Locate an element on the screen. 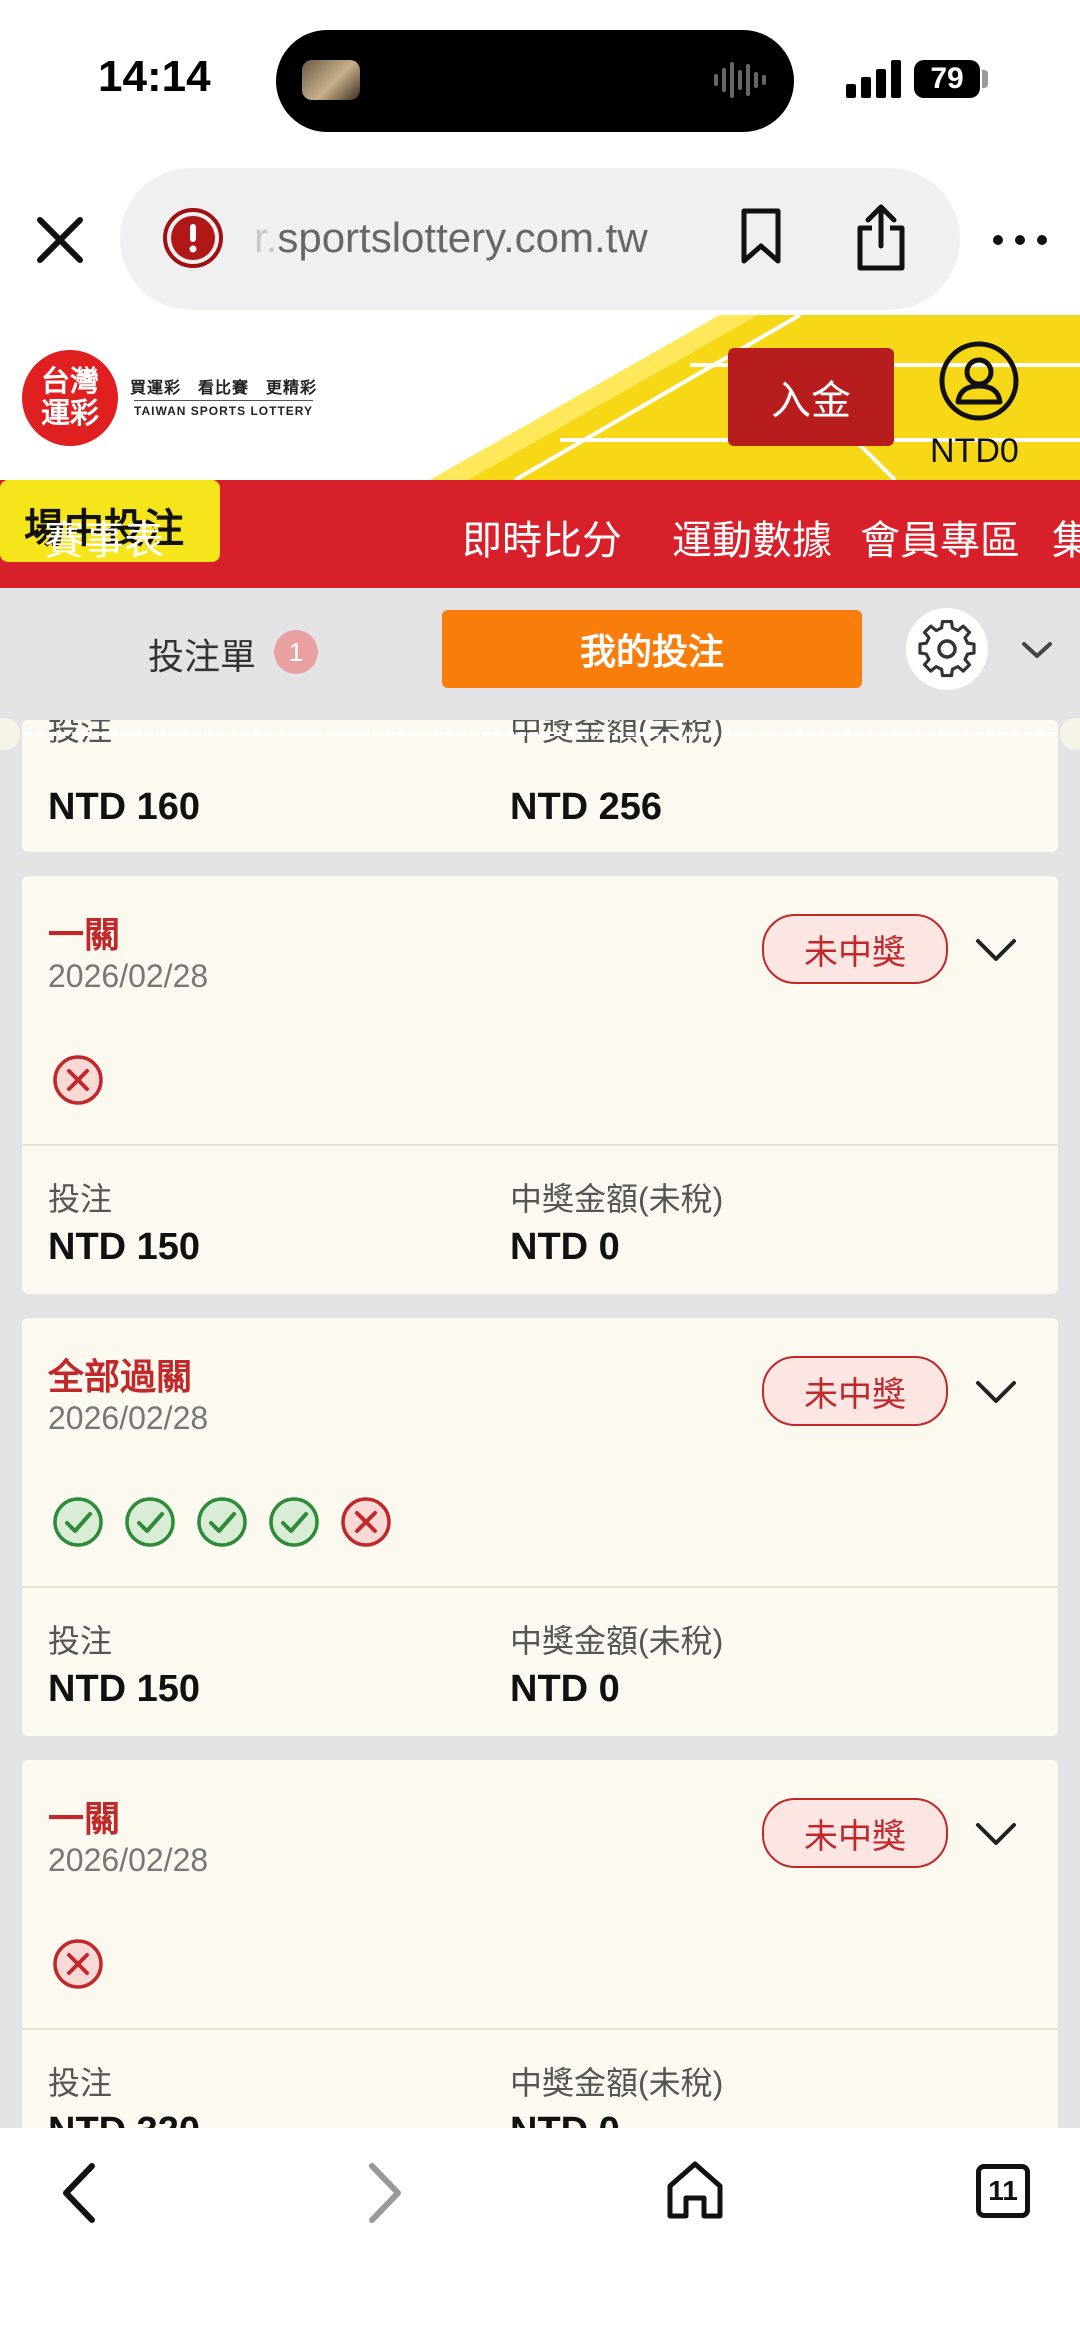  ticket-divider is located at coordinates (540, 734).